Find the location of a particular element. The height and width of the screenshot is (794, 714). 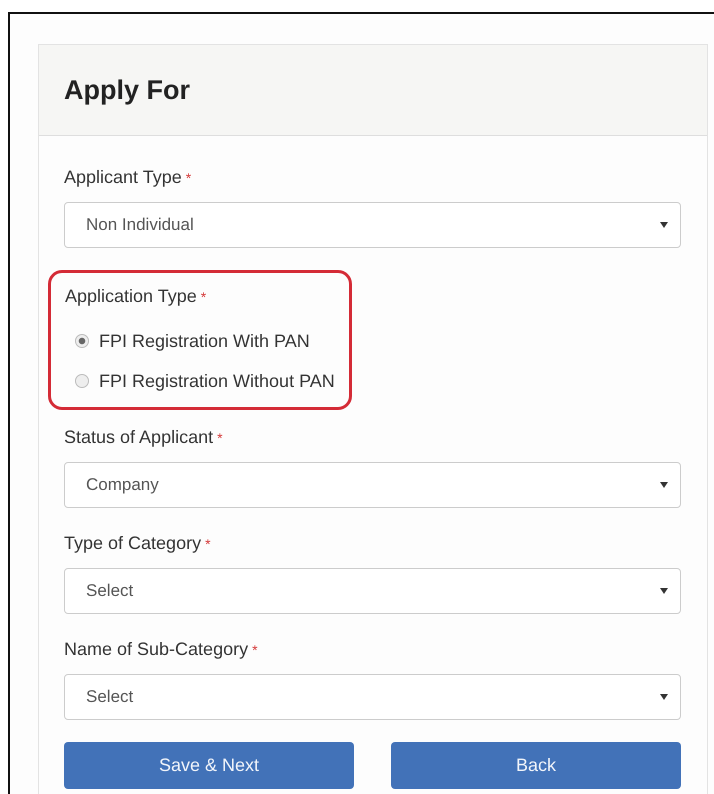

field-label: Name of Sub-Category is located at coordinates (156, 649).